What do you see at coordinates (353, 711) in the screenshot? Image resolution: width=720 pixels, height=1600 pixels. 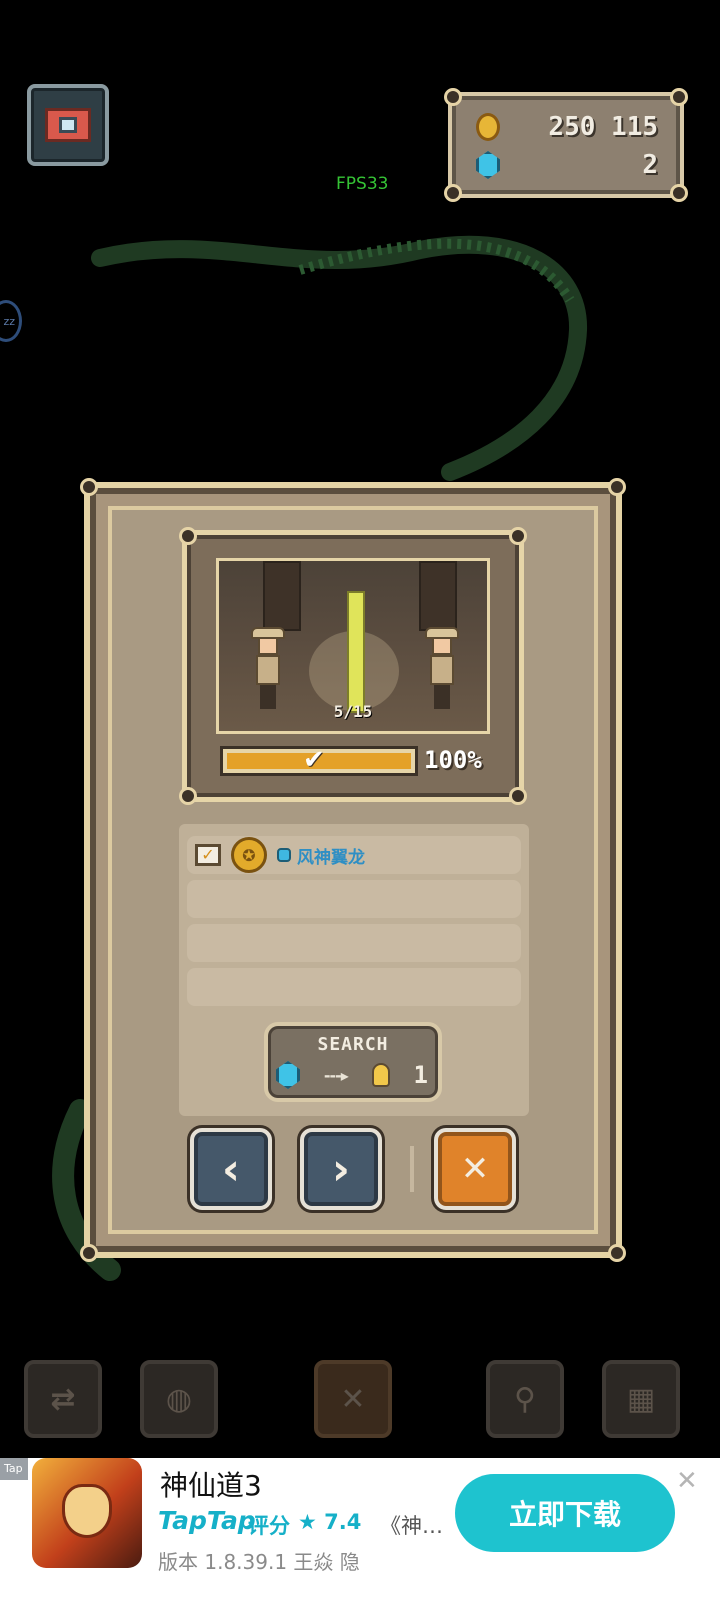 I see `scene-counter: 5/15` at bounding box center [353, 711].